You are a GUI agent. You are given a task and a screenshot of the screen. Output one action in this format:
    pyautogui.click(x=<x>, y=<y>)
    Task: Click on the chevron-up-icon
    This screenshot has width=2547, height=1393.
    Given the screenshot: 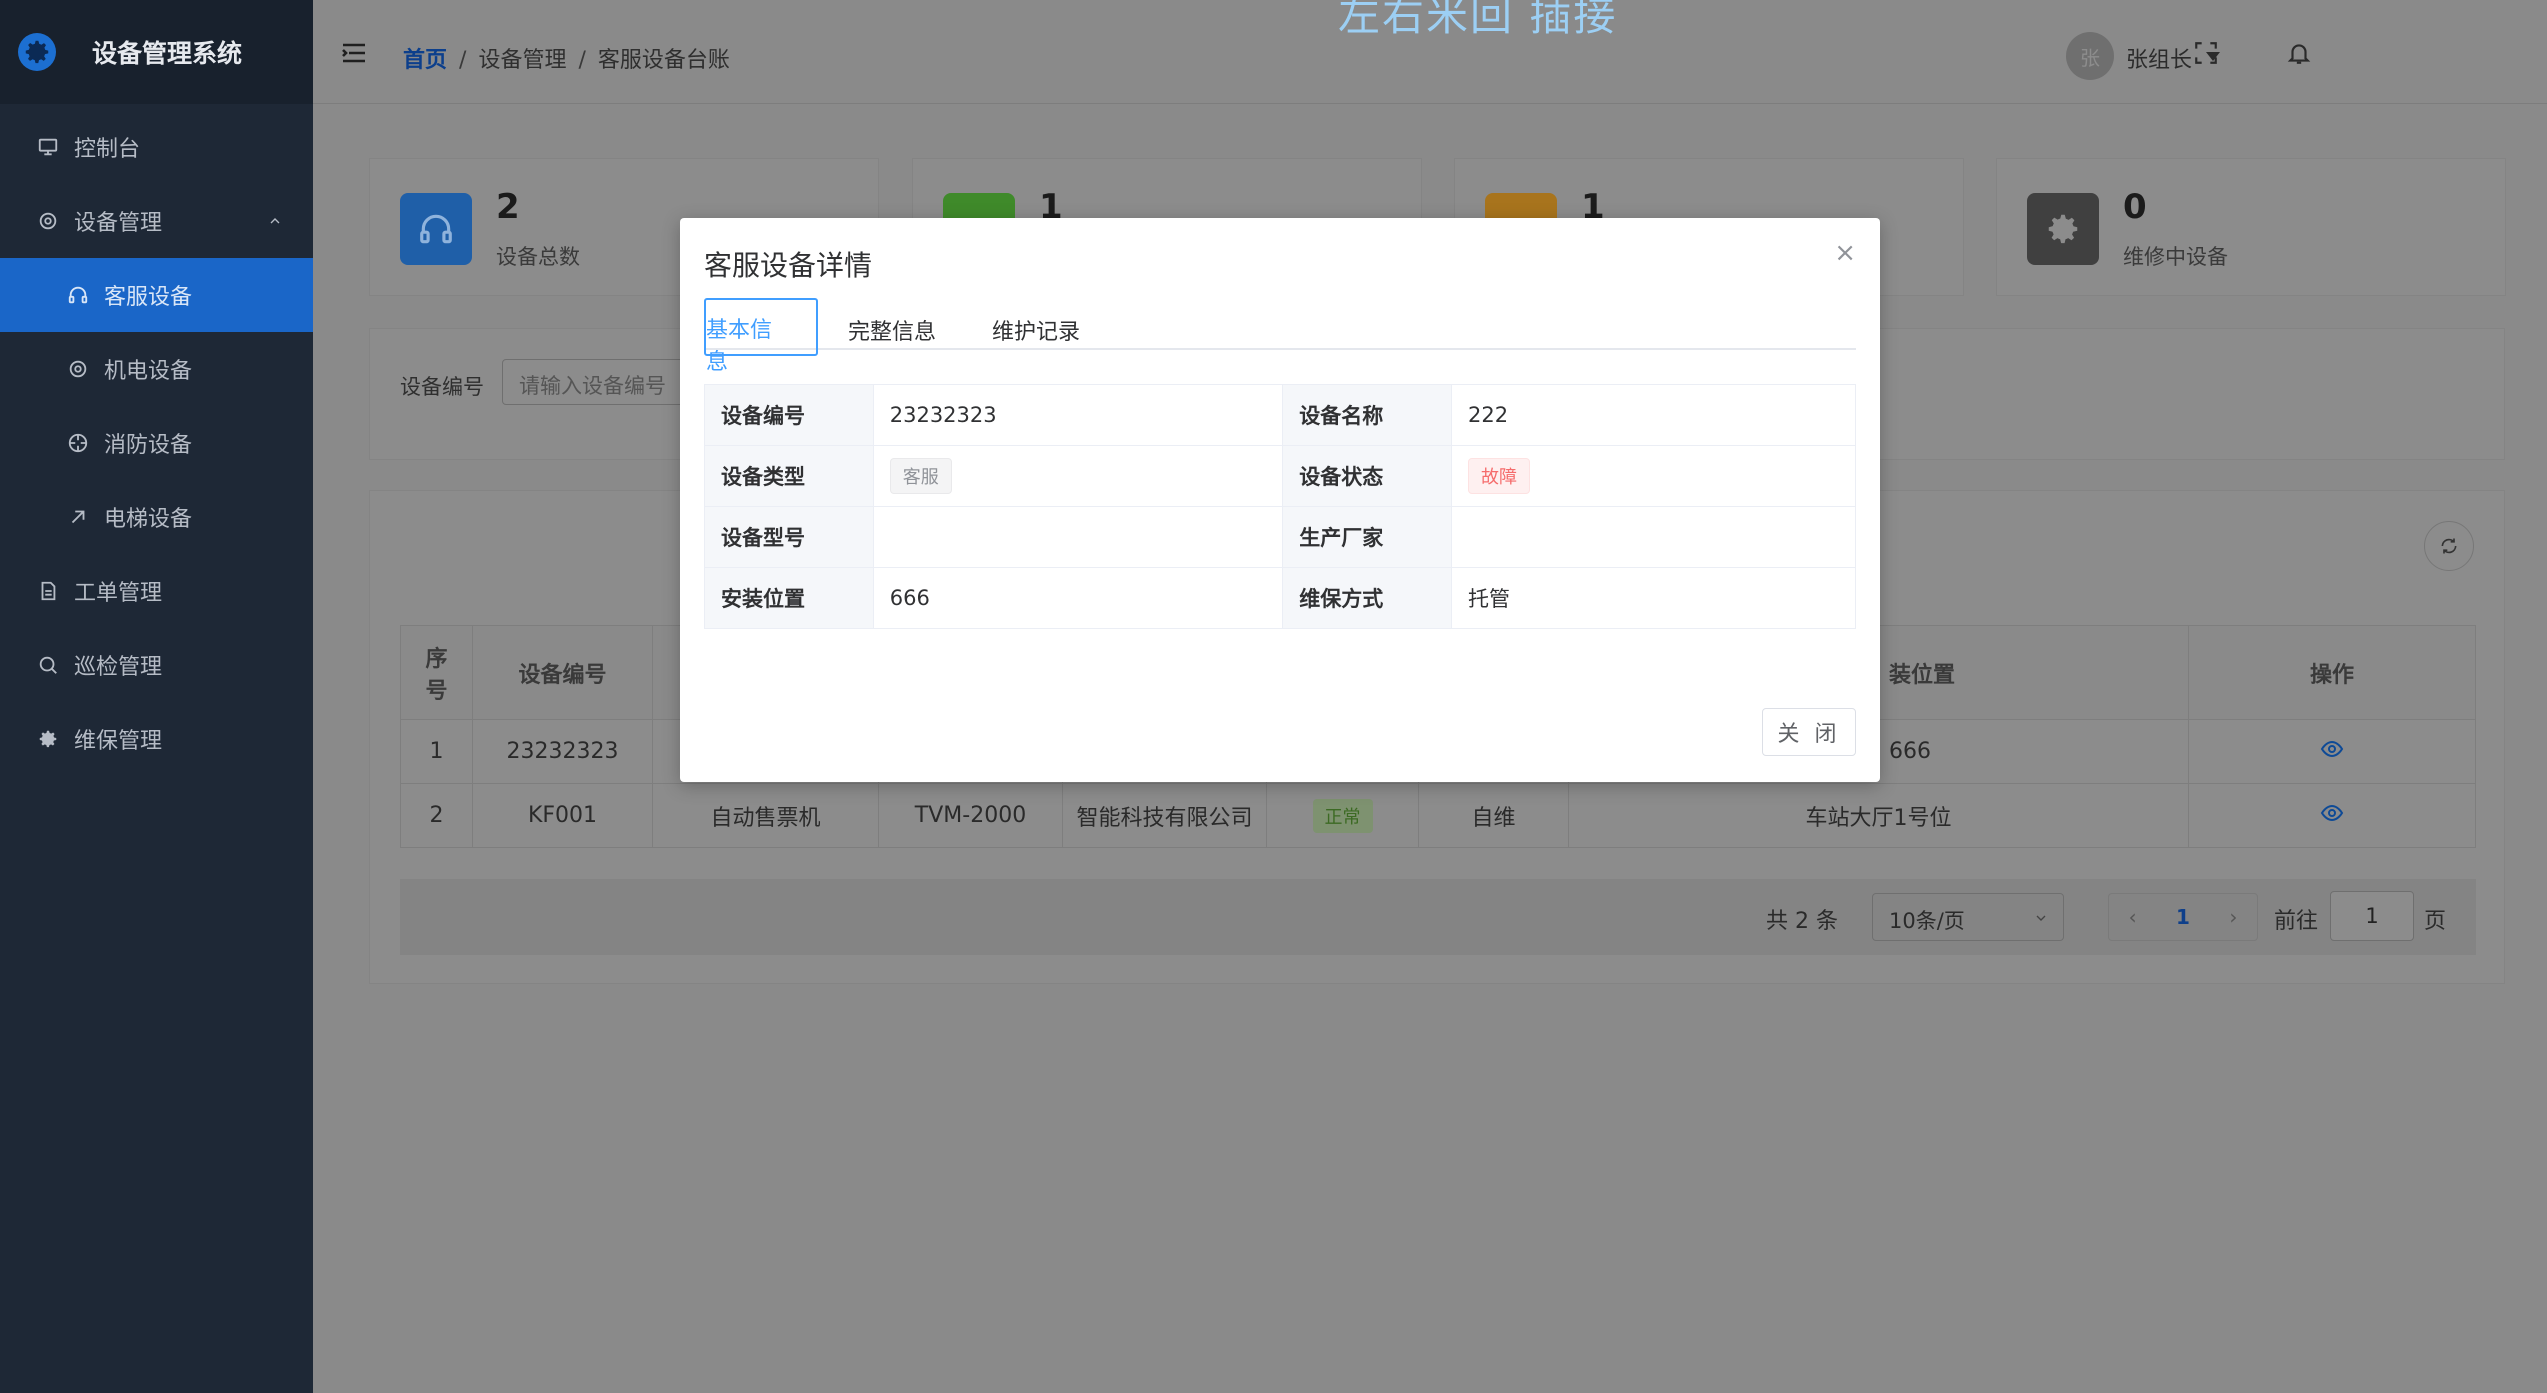 What is the action you would take?
    pyautogui.click(x=275, y=222)
    